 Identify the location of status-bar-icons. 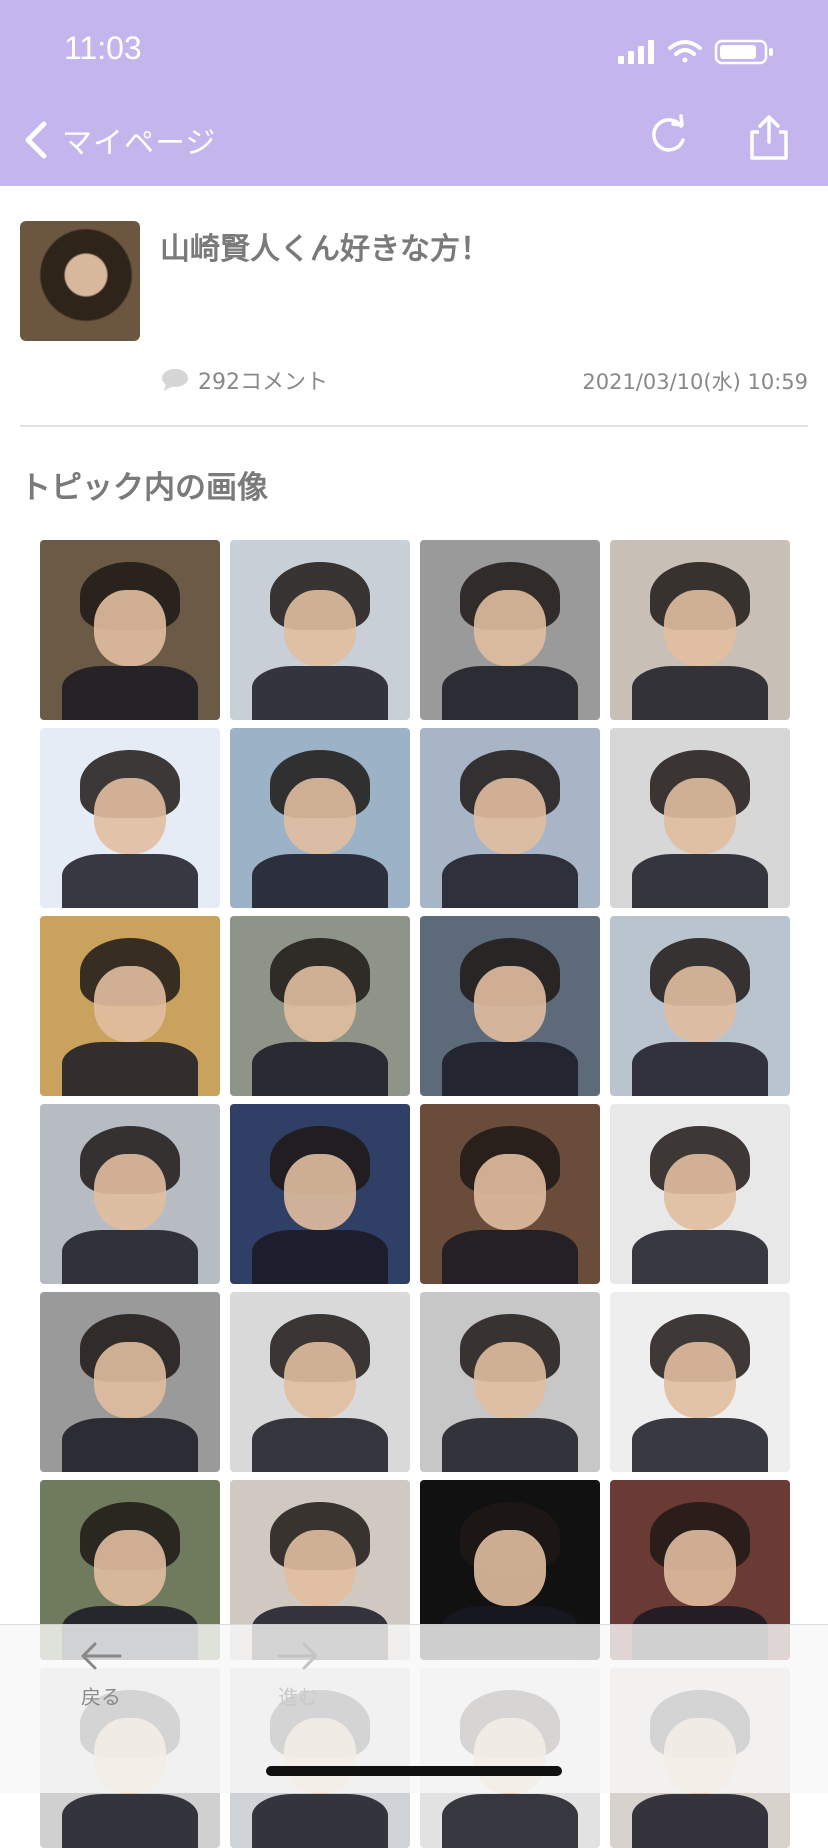
(695, 52).